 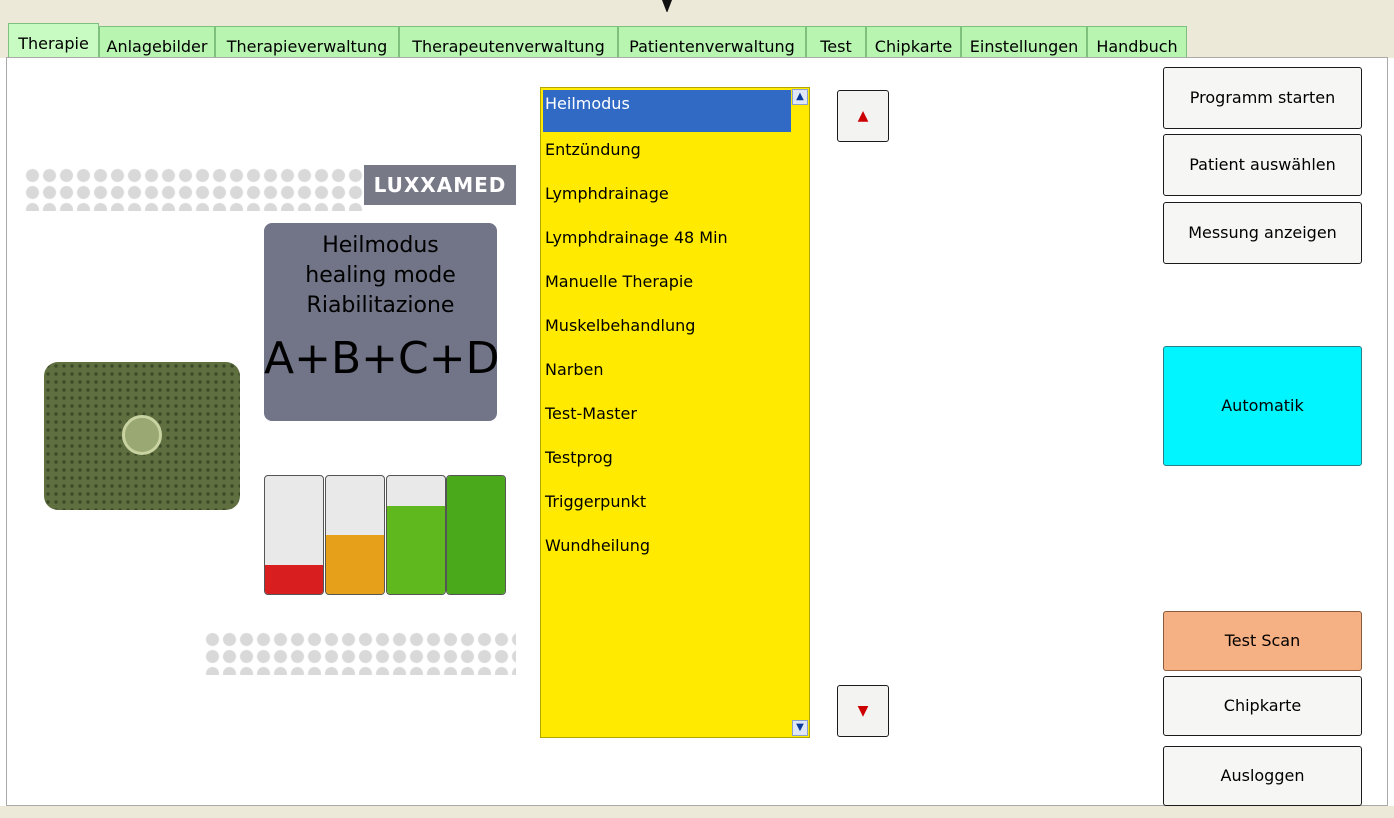 What do you see at coordinates (667, 465) in the screenshot?
I see `program-item: Testprog` at bounding box center [667, 465].